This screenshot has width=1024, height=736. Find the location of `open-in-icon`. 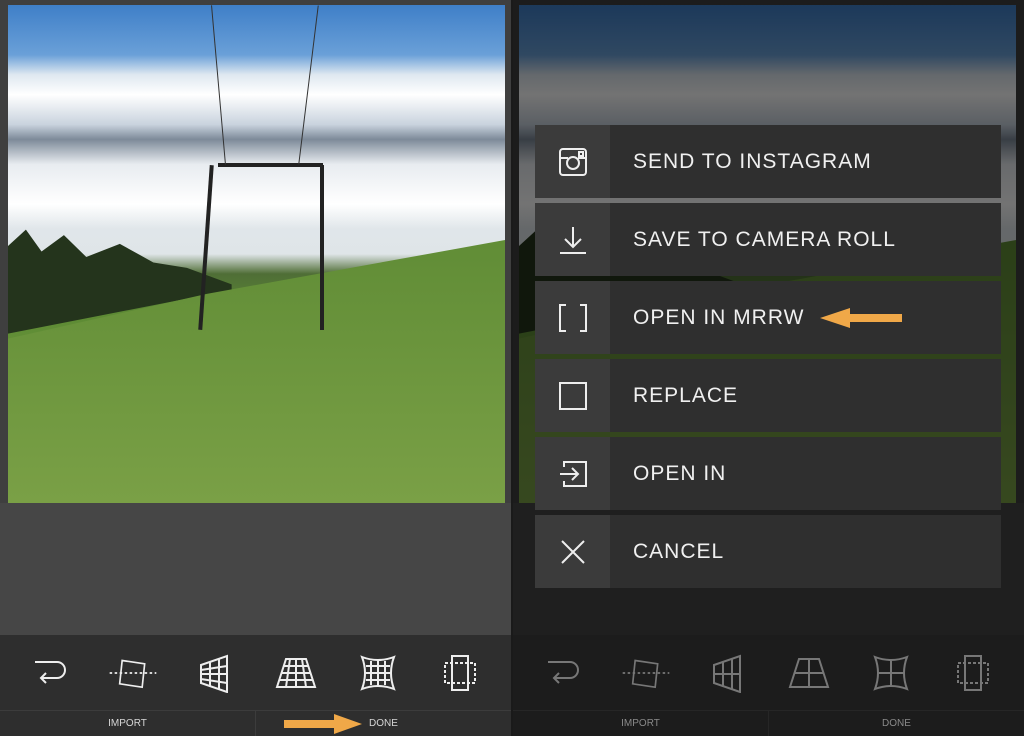

open-in-icon is located at coordinates (572, 473).